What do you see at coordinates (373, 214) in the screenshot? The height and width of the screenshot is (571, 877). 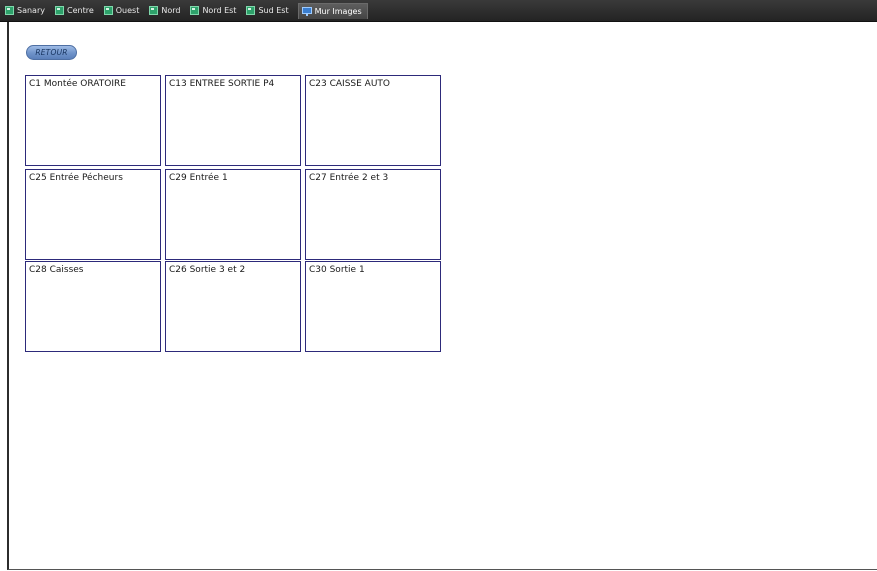 I see `camera-cell-c27: C27 Entrée 2 et 3` at bounding box center [373, 214].